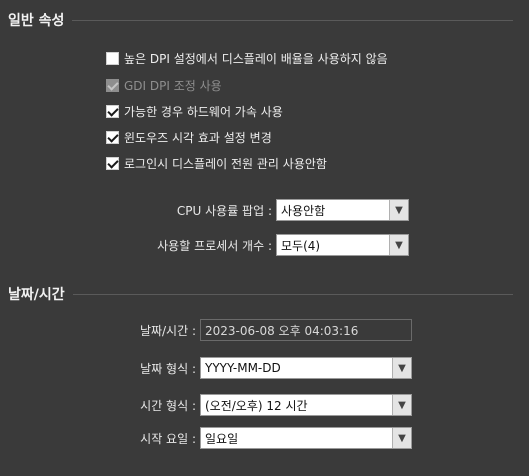  I want to click on date-format-value: YYYY-MM-DD, so click(243, 368).